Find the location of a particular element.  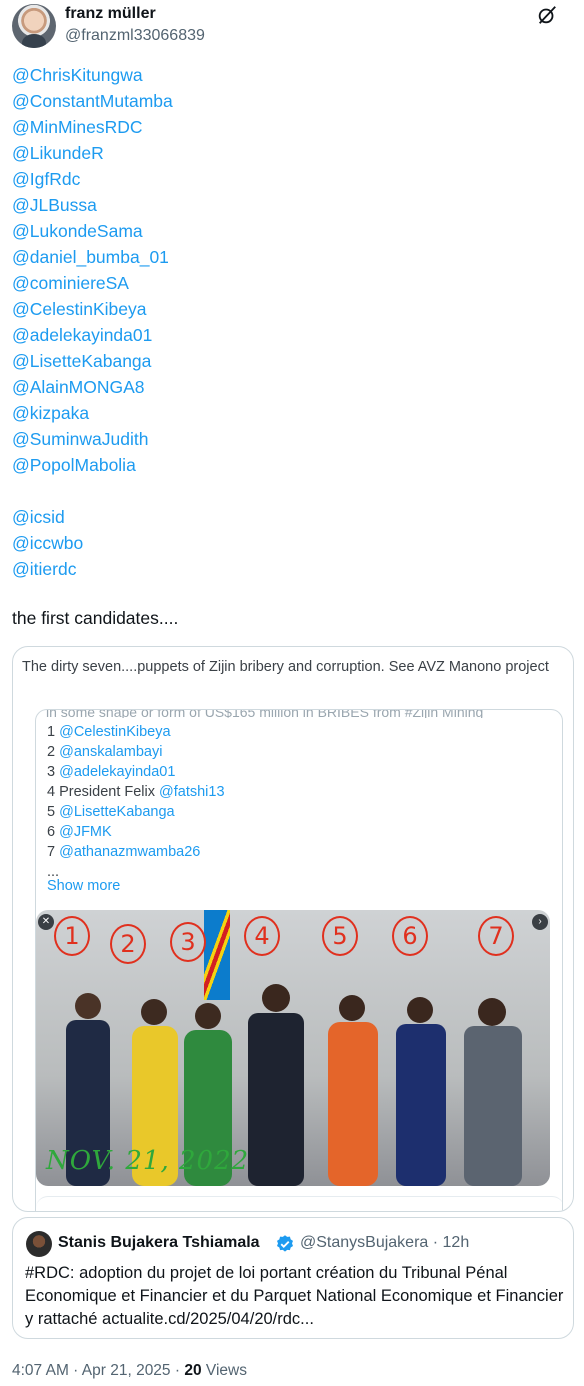

list-item-prefix: 5 is located at coordinates (53, 812).